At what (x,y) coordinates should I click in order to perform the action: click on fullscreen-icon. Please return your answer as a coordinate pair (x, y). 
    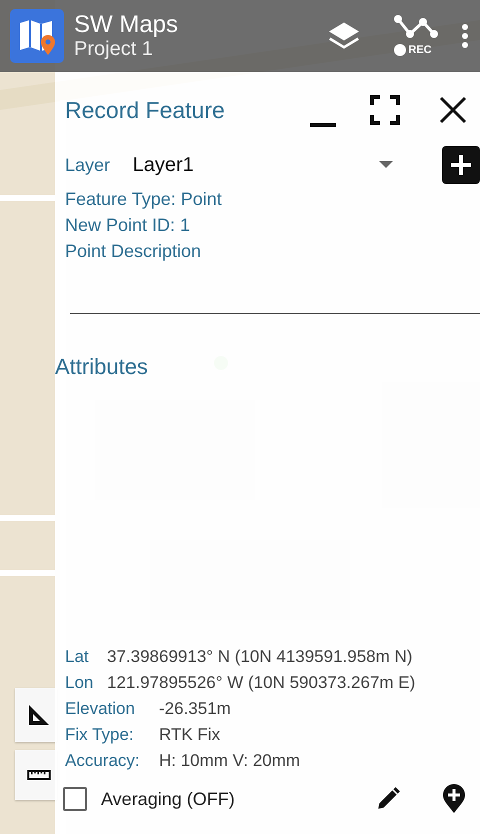
    Looking at the image, I should click on (385, 110).